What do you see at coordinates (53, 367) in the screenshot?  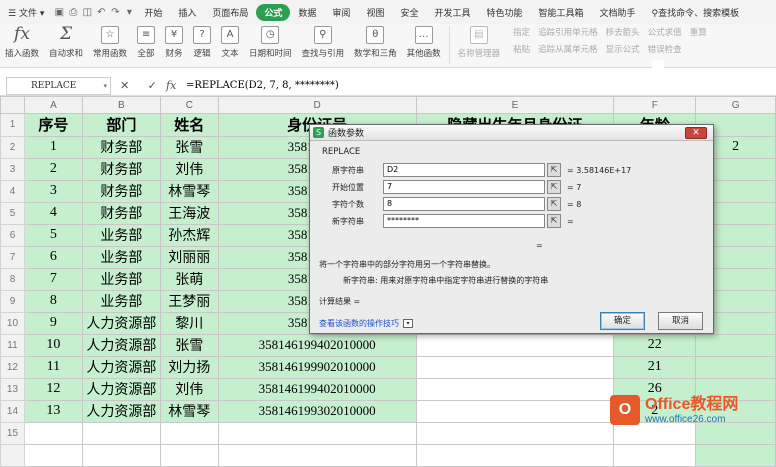 I see `cell: 11` at bounding box center [53, 367].